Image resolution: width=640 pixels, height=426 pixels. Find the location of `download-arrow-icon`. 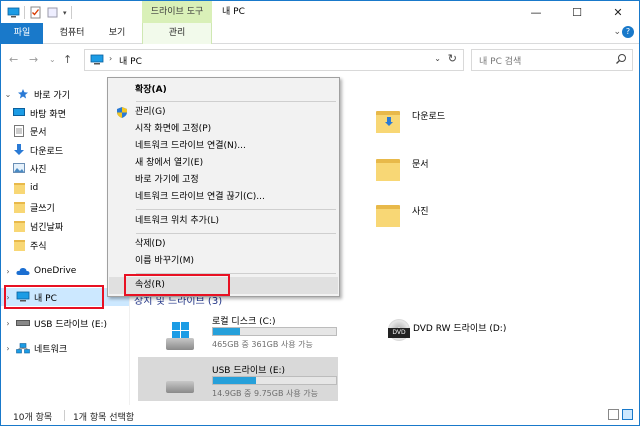

download-arrow-icon is located at coordinates (19, 150).